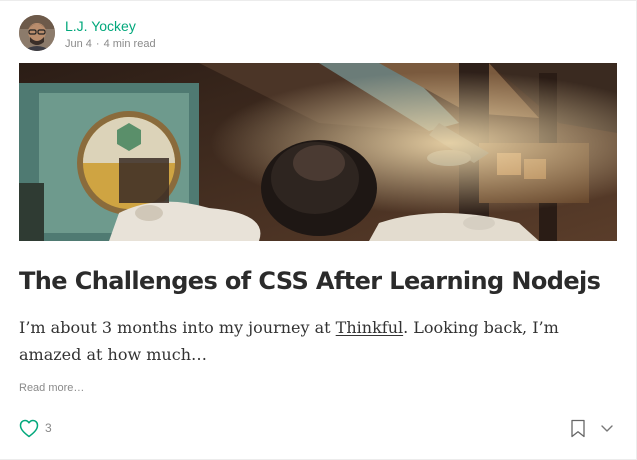 The image size is (637, 460). I want to click on heart-icon, so click(29, 428).